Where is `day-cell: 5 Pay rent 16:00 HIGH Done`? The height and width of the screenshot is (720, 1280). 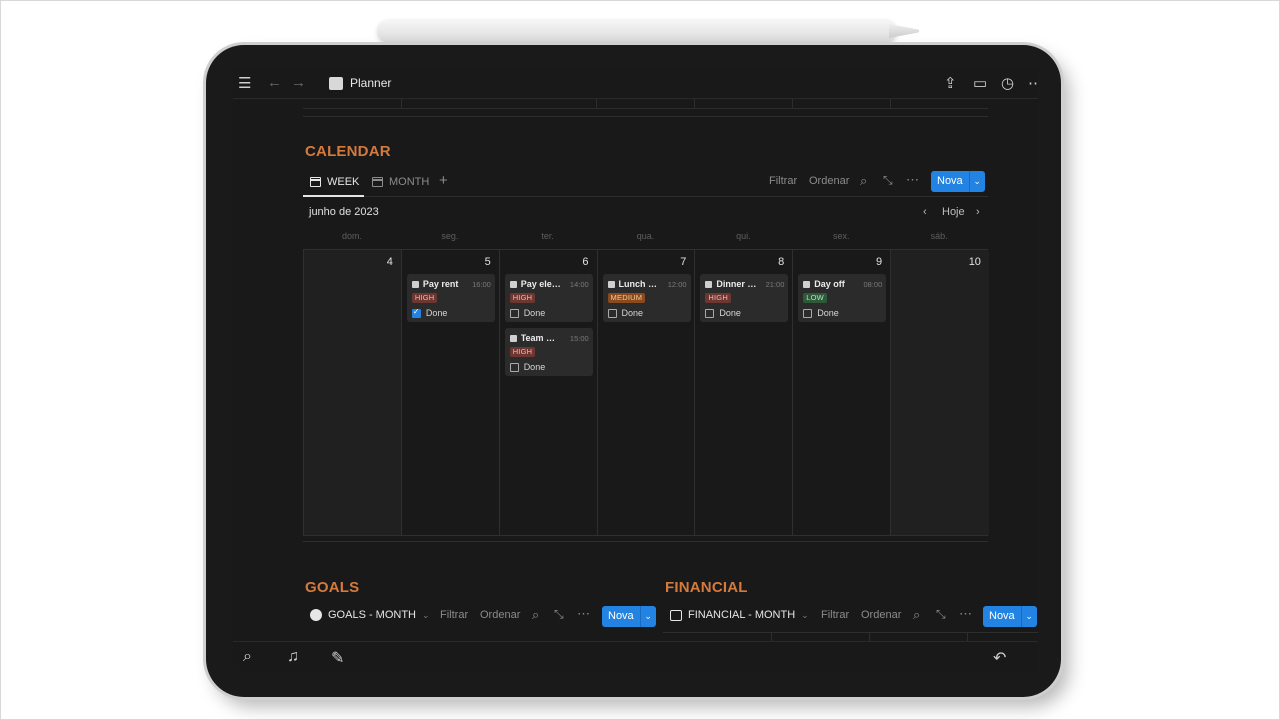 day-cell: 5 Pay rent 16:00 HIGH Done is located at coordinates (451, 392).